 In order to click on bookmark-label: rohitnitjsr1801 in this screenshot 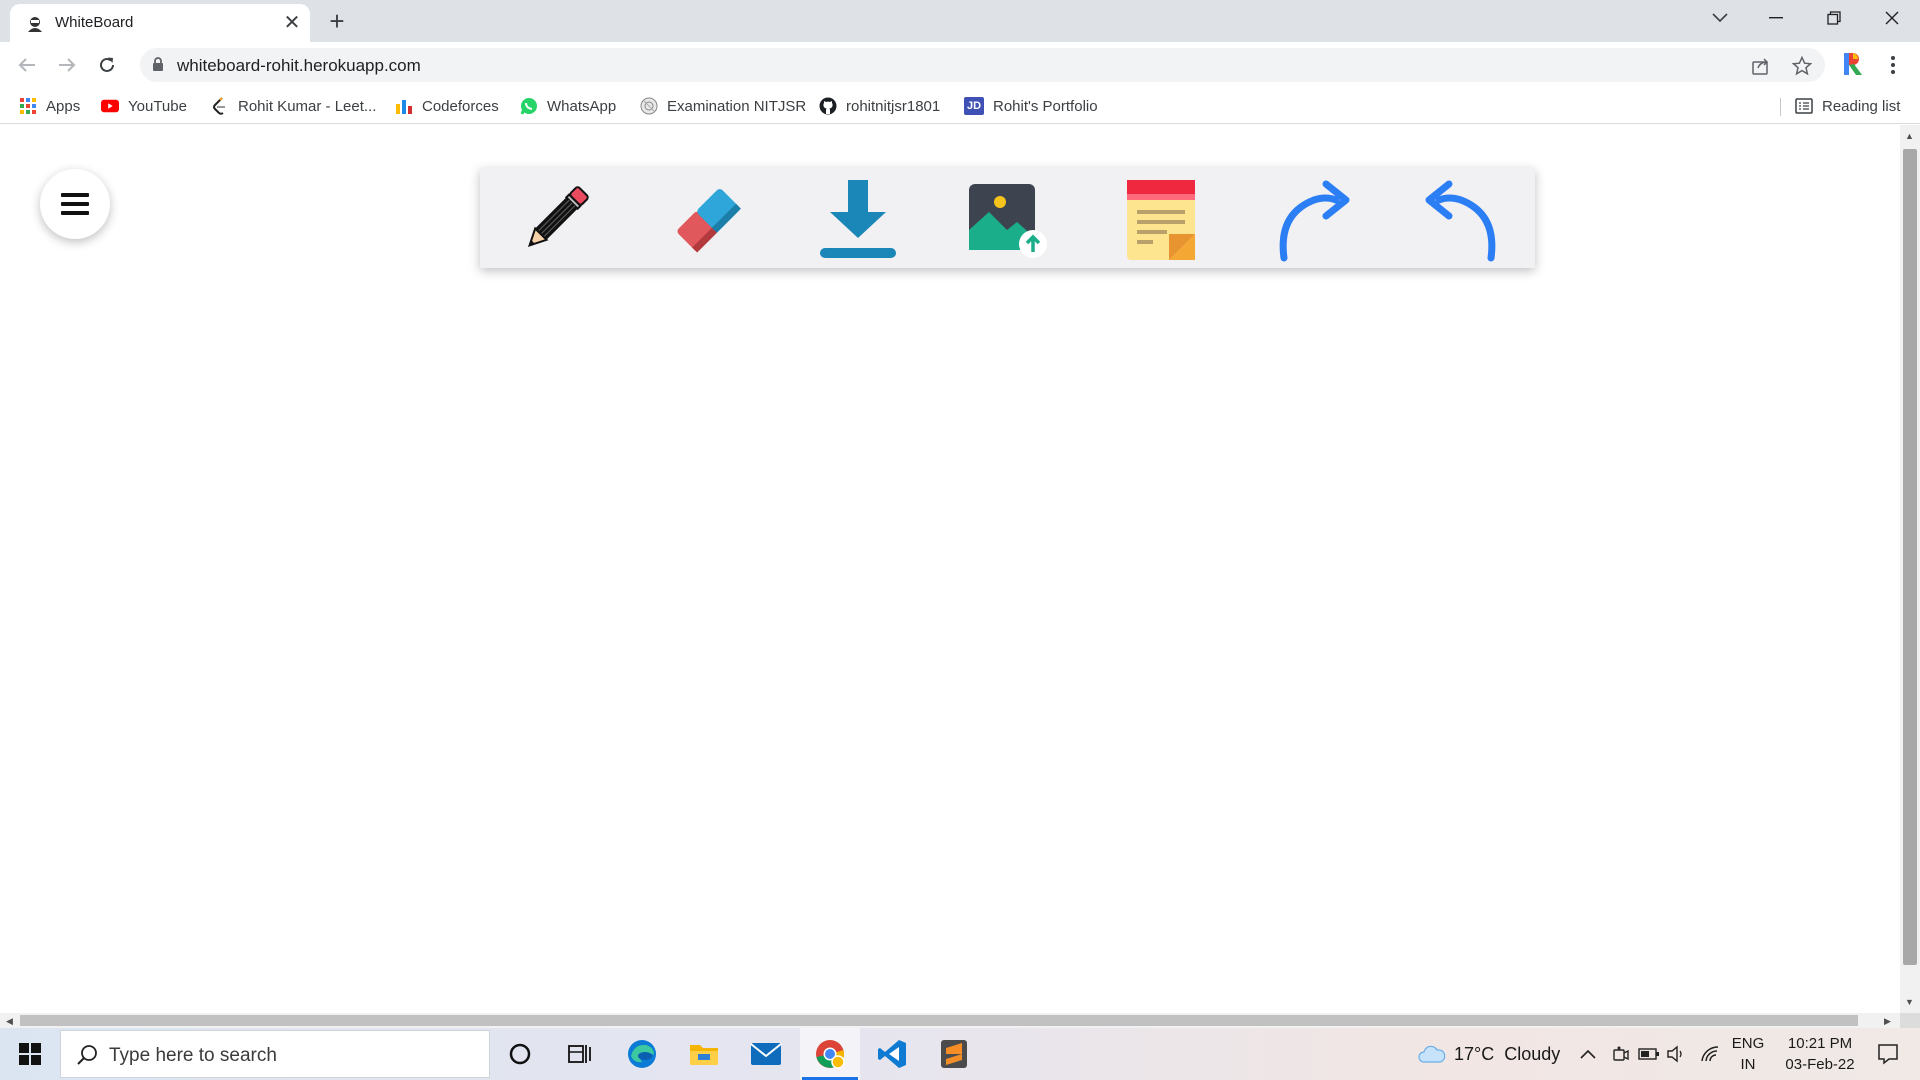, I will do `click(893, 106)`.